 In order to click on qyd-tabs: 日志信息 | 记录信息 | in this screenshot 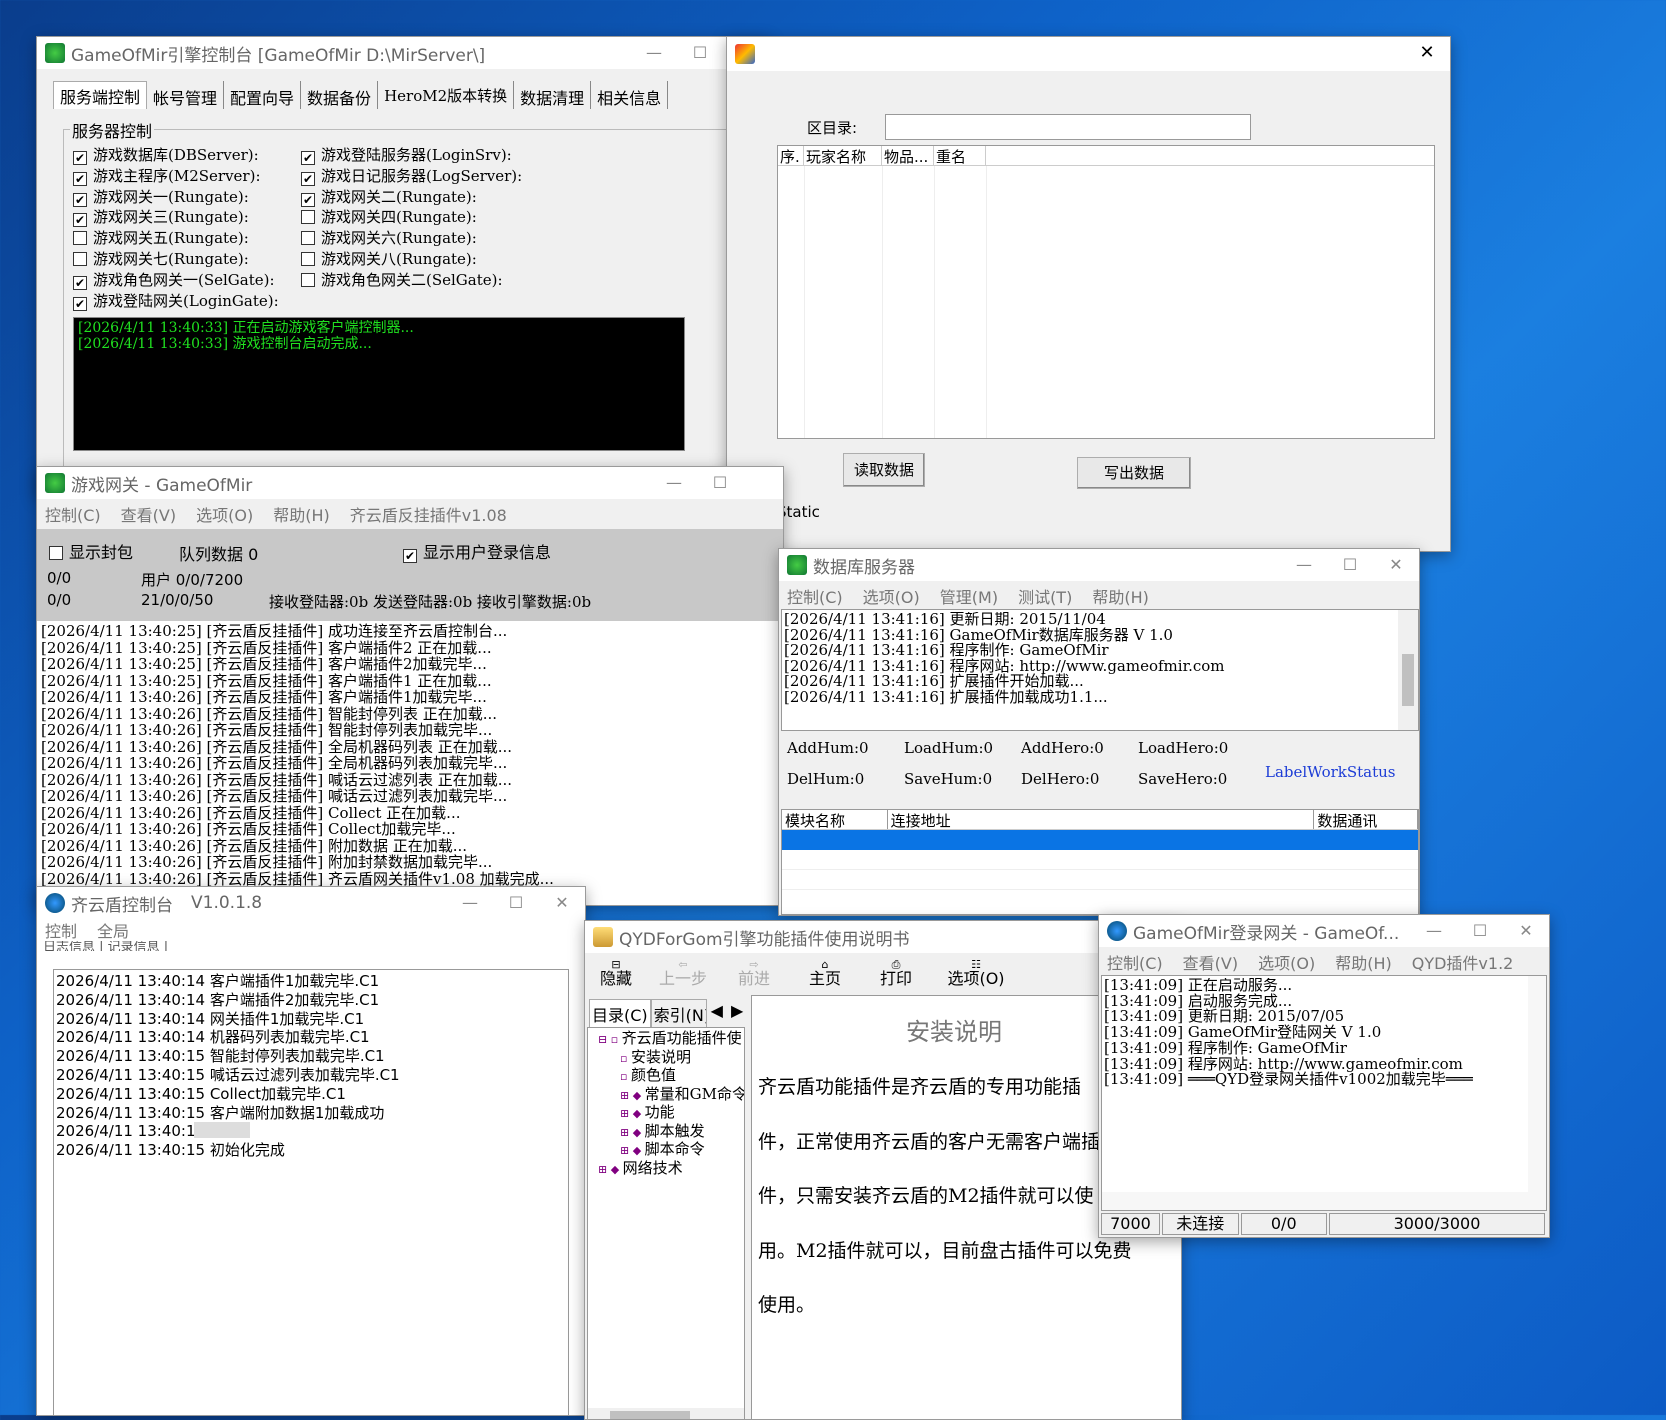, I will do `click(105, 946)`.